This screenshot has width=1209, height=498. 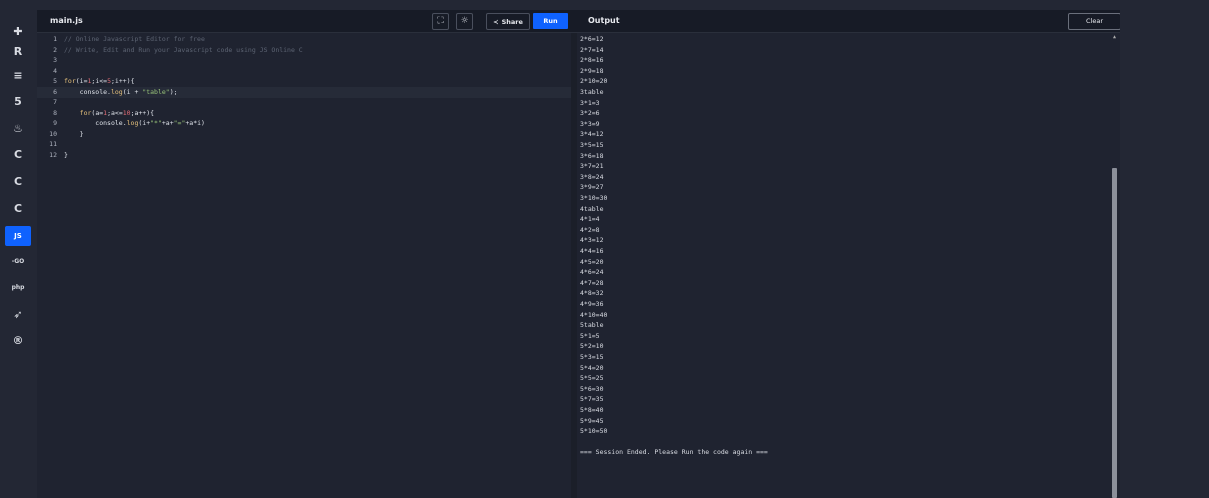 I want to click on output-line: 3*9=27, so click(x=592, y=187).